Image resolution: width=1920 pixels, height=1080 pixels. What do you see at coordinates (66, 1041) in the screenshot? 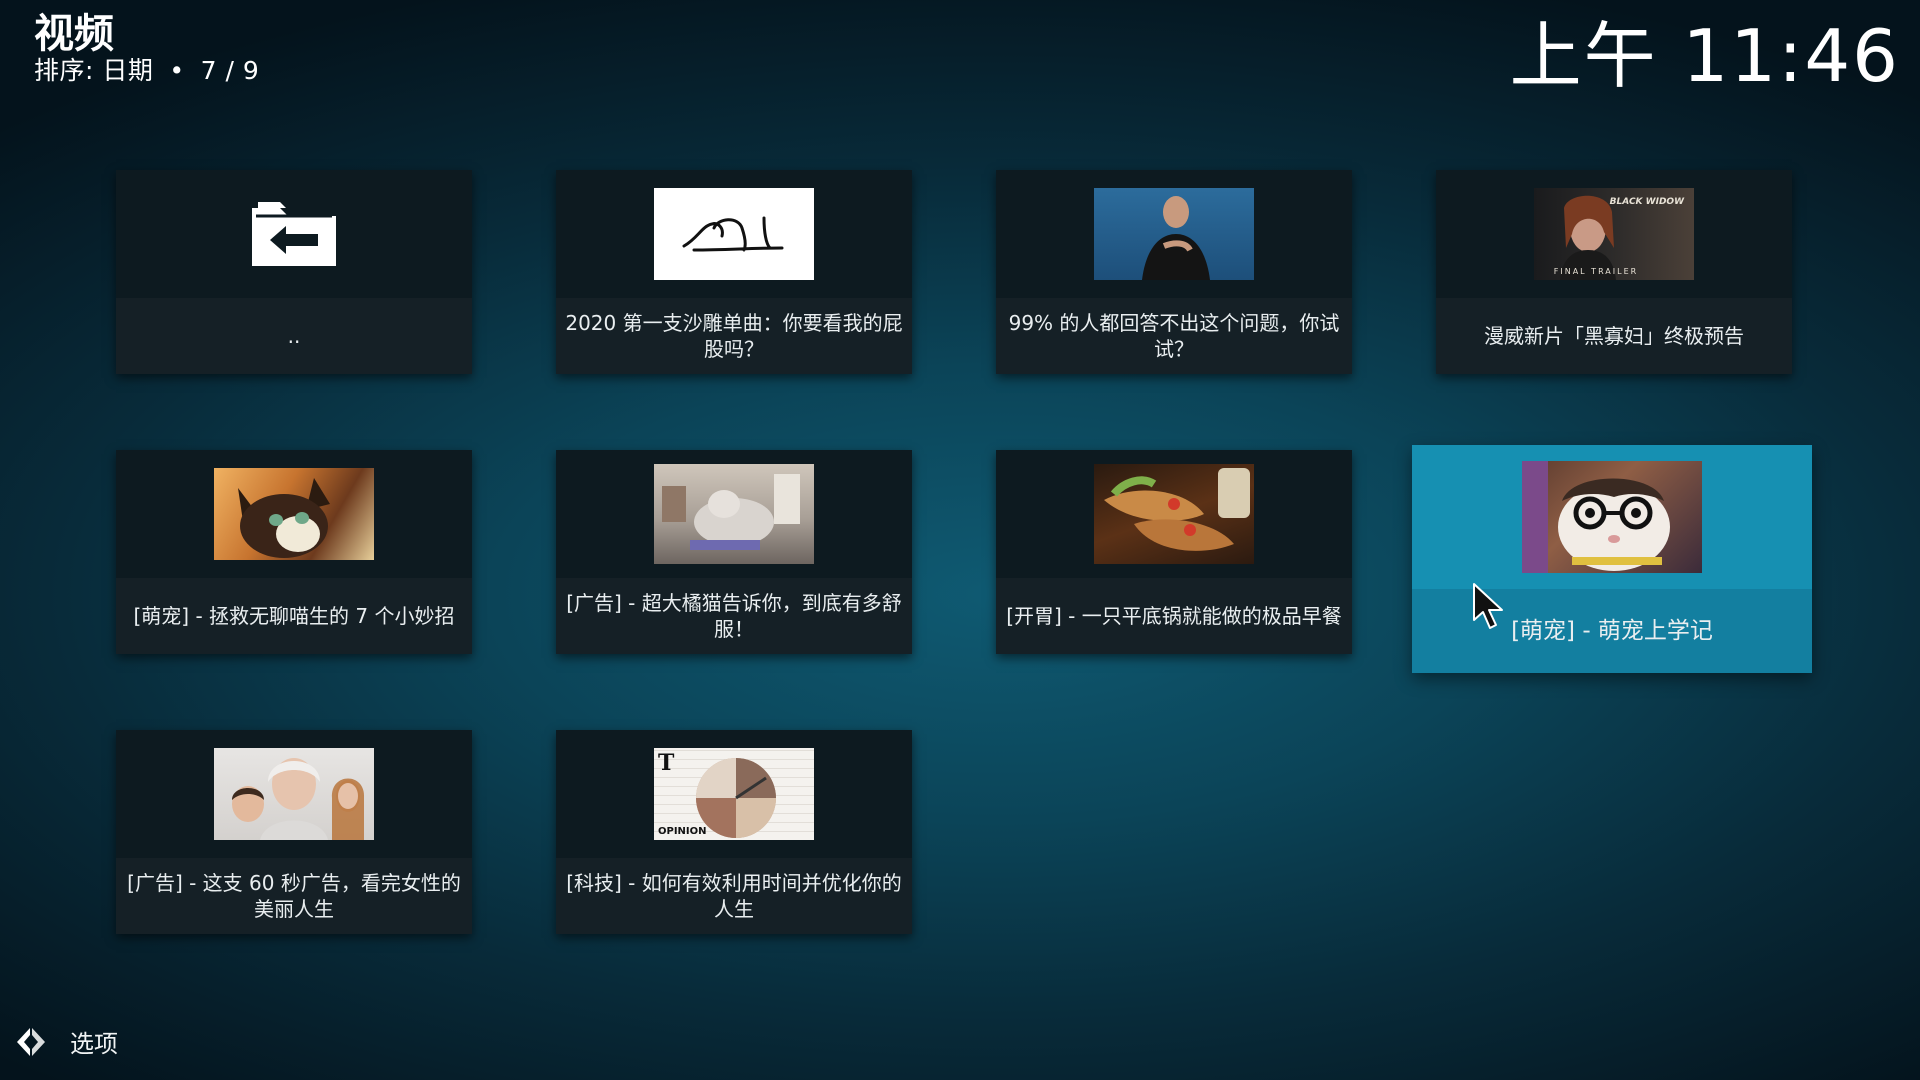
I see `options-button: 选项` at bounding box center [66, 1041].